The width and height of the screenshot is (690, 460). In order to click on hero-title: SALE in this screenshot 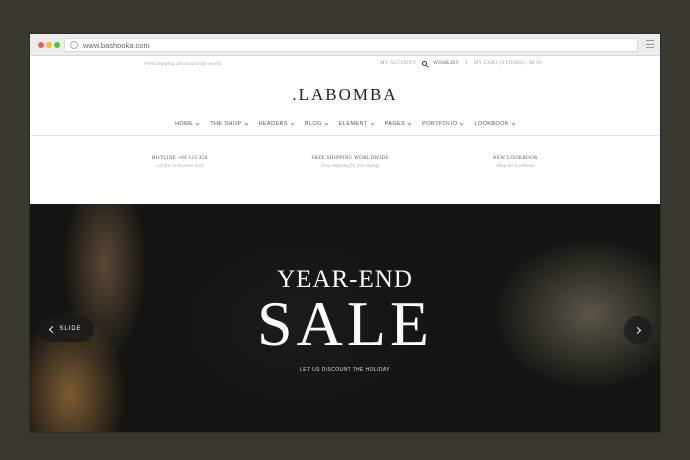, I will do `click(345, 323)`.